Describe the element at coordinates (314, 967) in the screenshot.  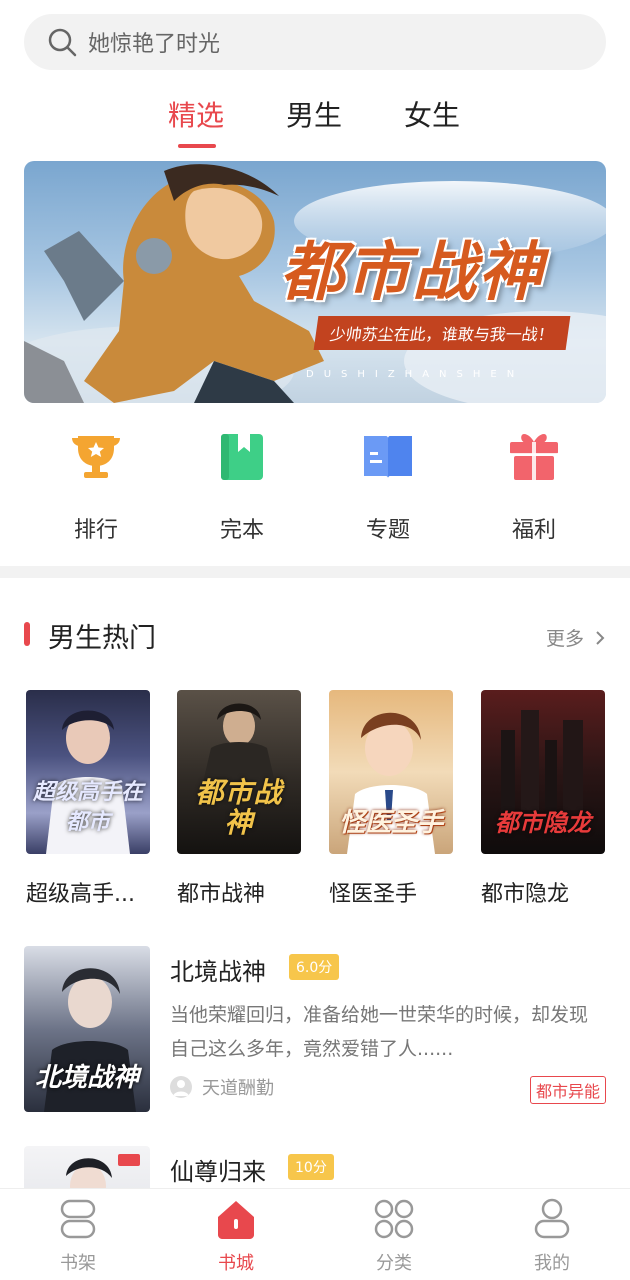
I see `score-badge: 6.0分` at that location.